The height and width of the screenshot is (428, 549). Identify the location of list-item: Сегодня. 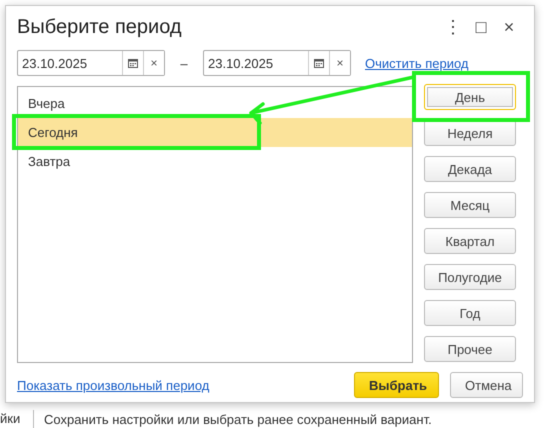
(215, 132).